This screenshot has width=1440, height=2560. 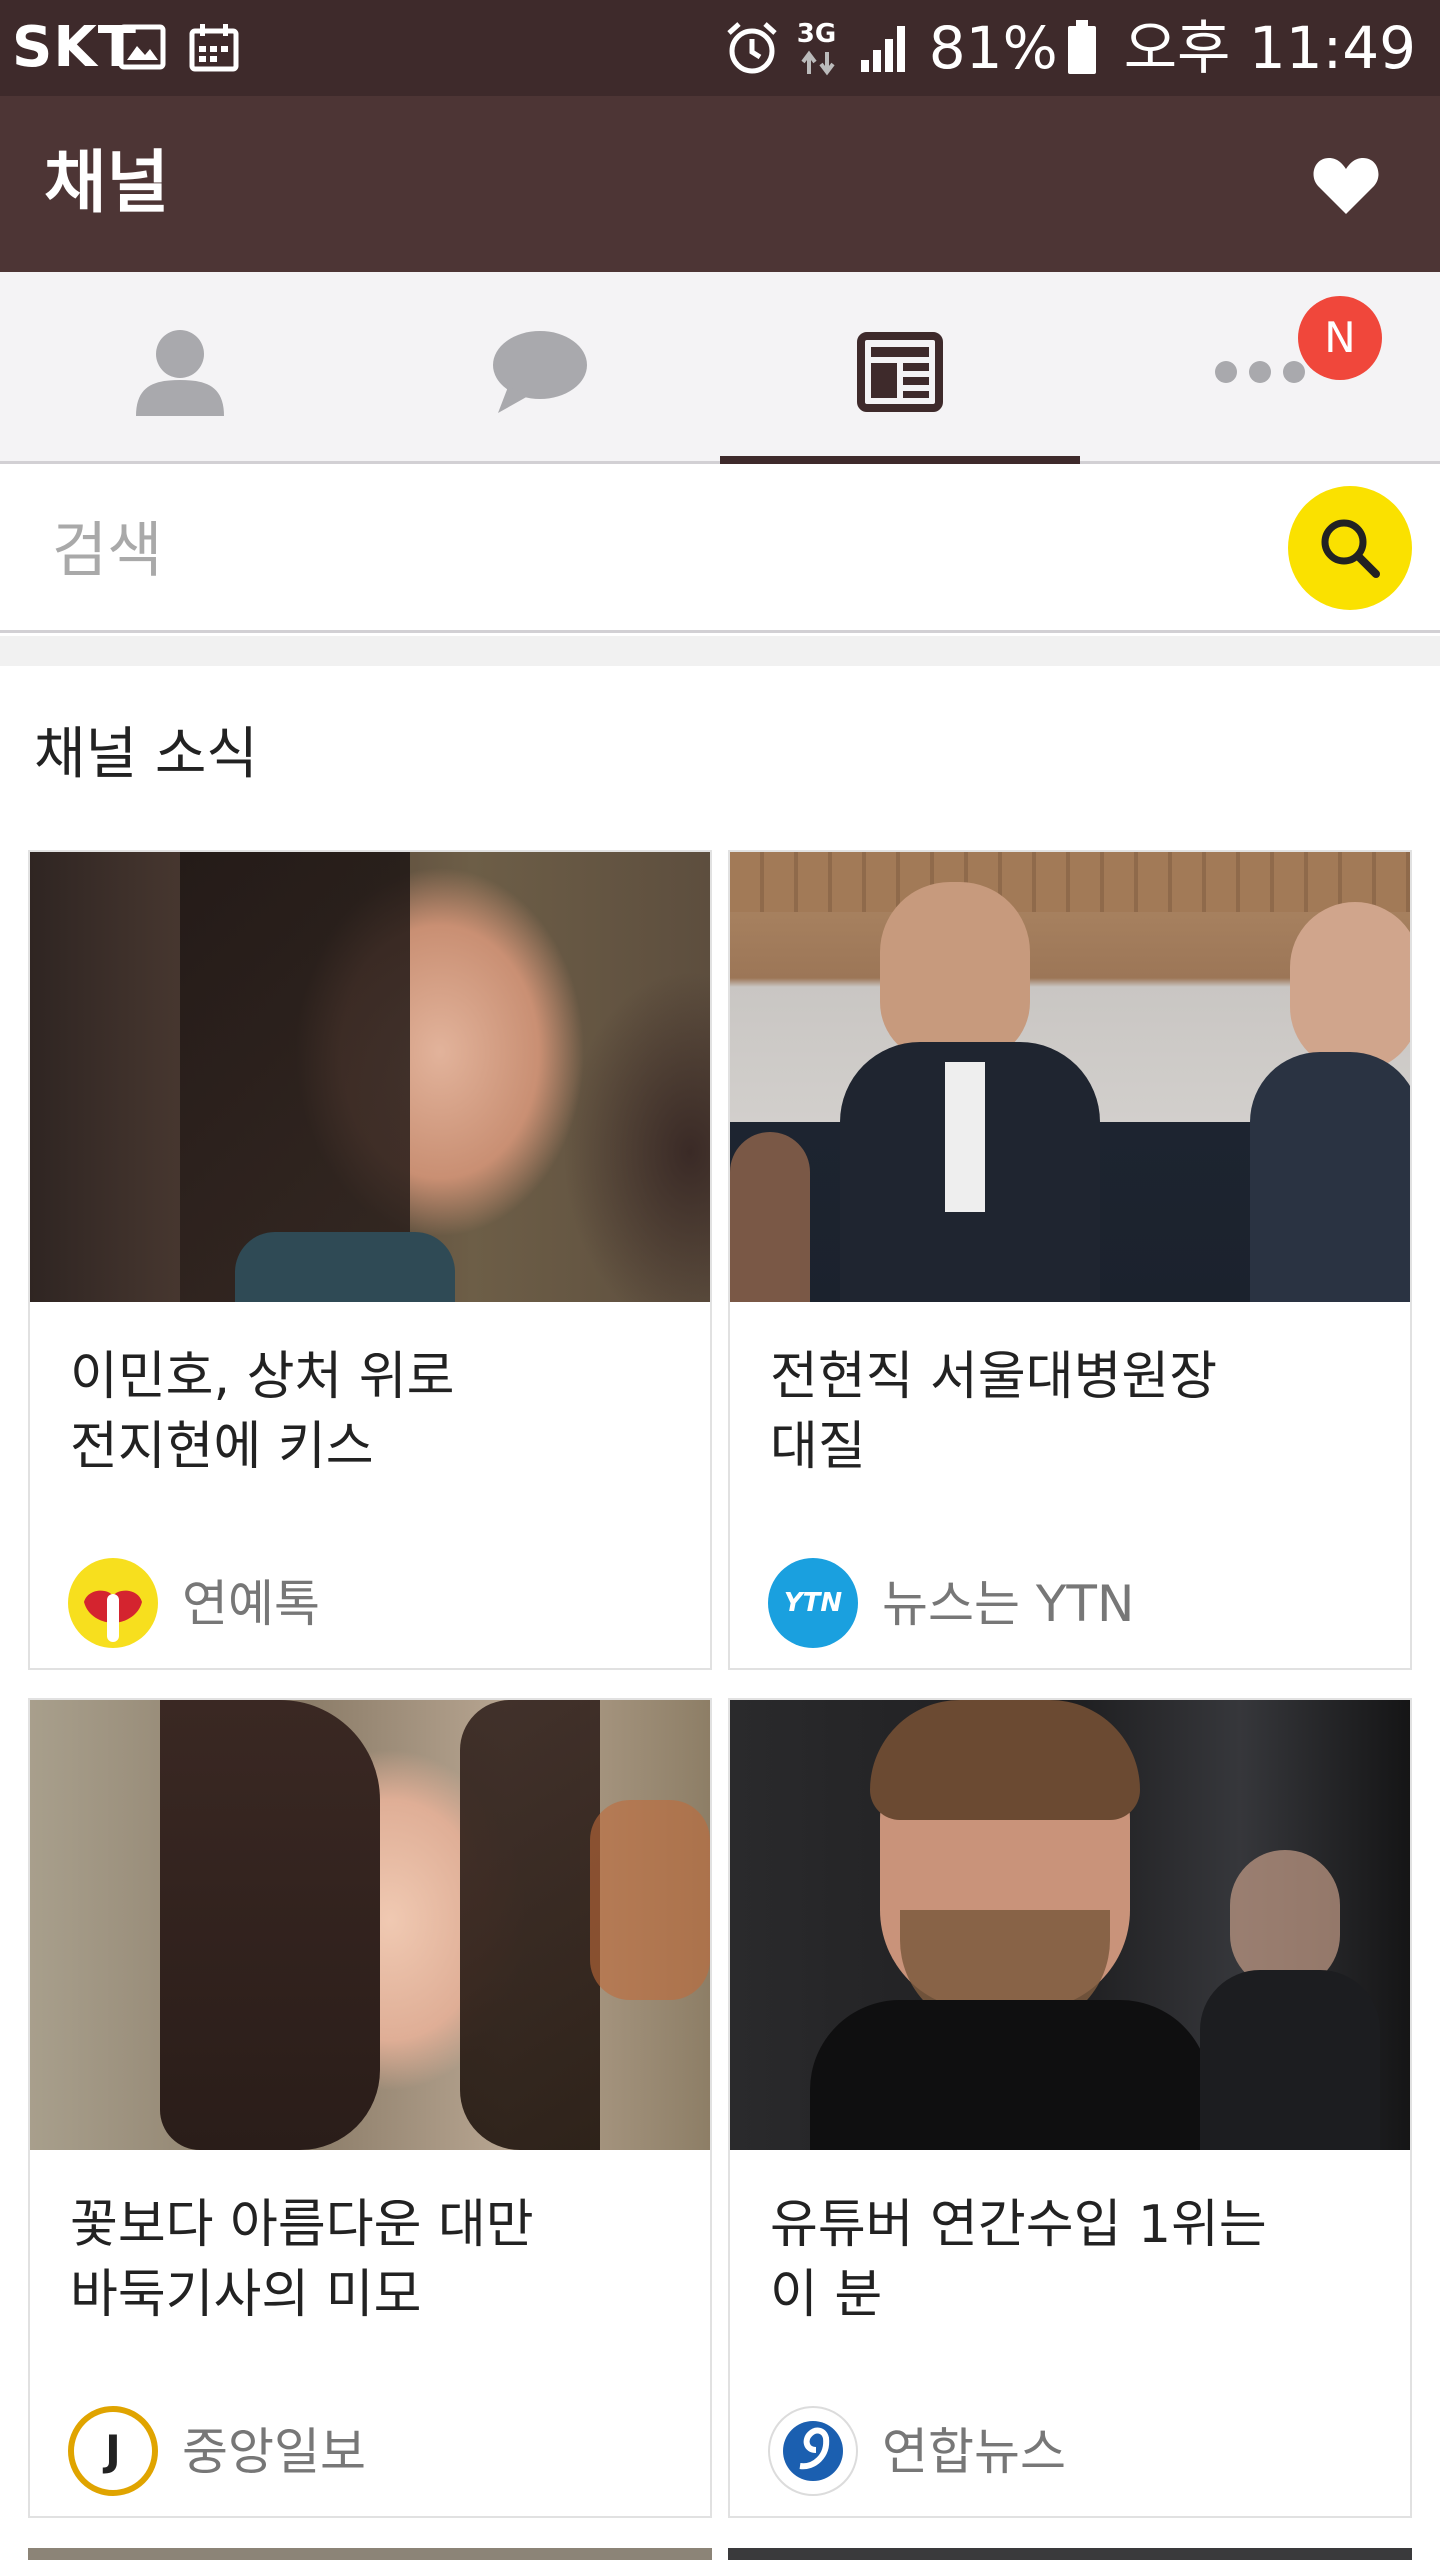 What do you see at coordinates (113, 2451) in the screenshot?
I see `joongang-logo: J` at bounding box center [113, 2451].